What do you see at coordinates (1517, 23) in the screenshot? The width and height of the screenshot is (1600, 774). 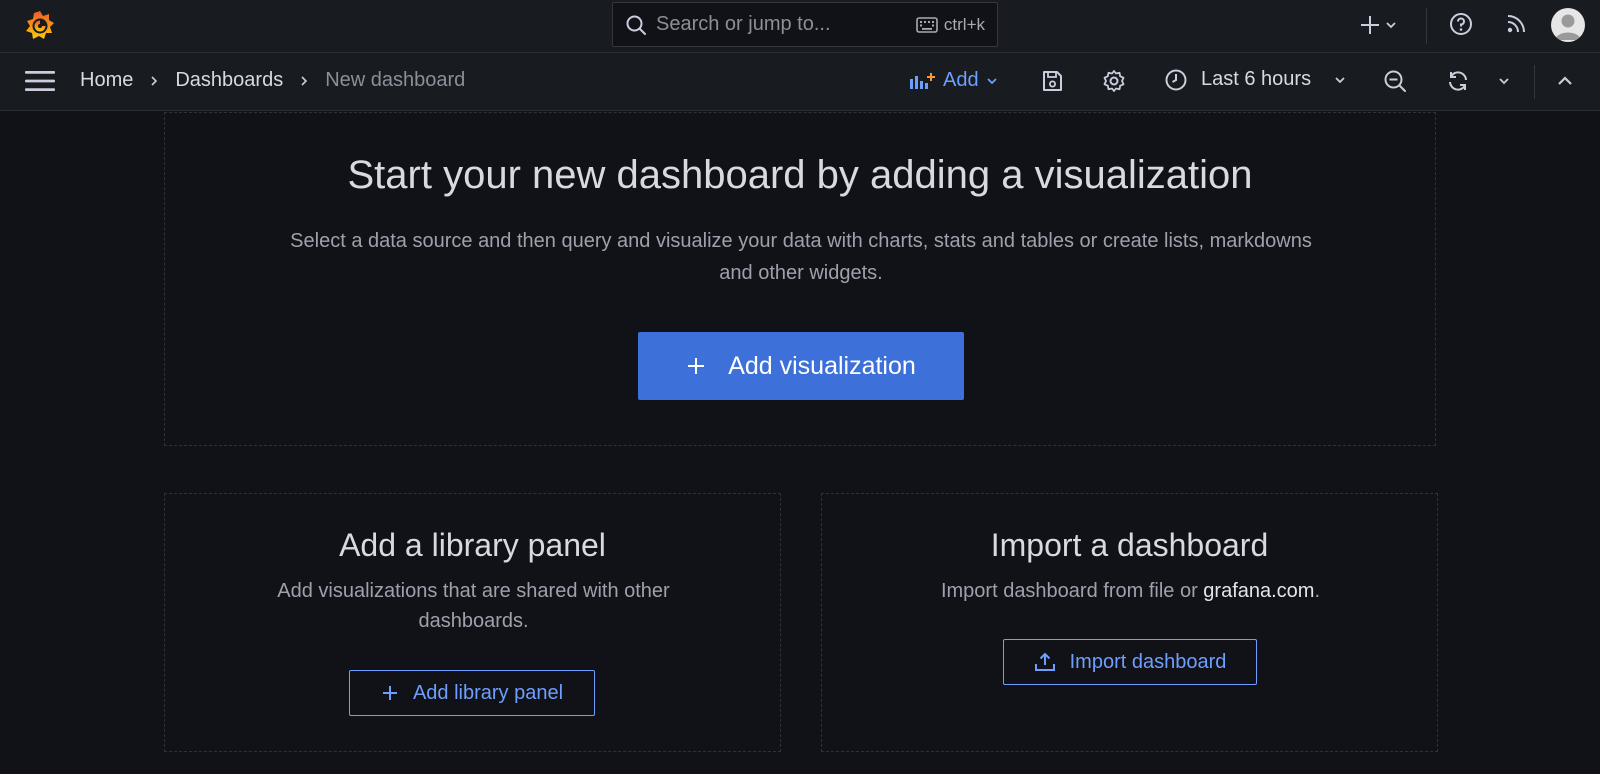 I see `rss-icon` at bounding box center [1517, 23].